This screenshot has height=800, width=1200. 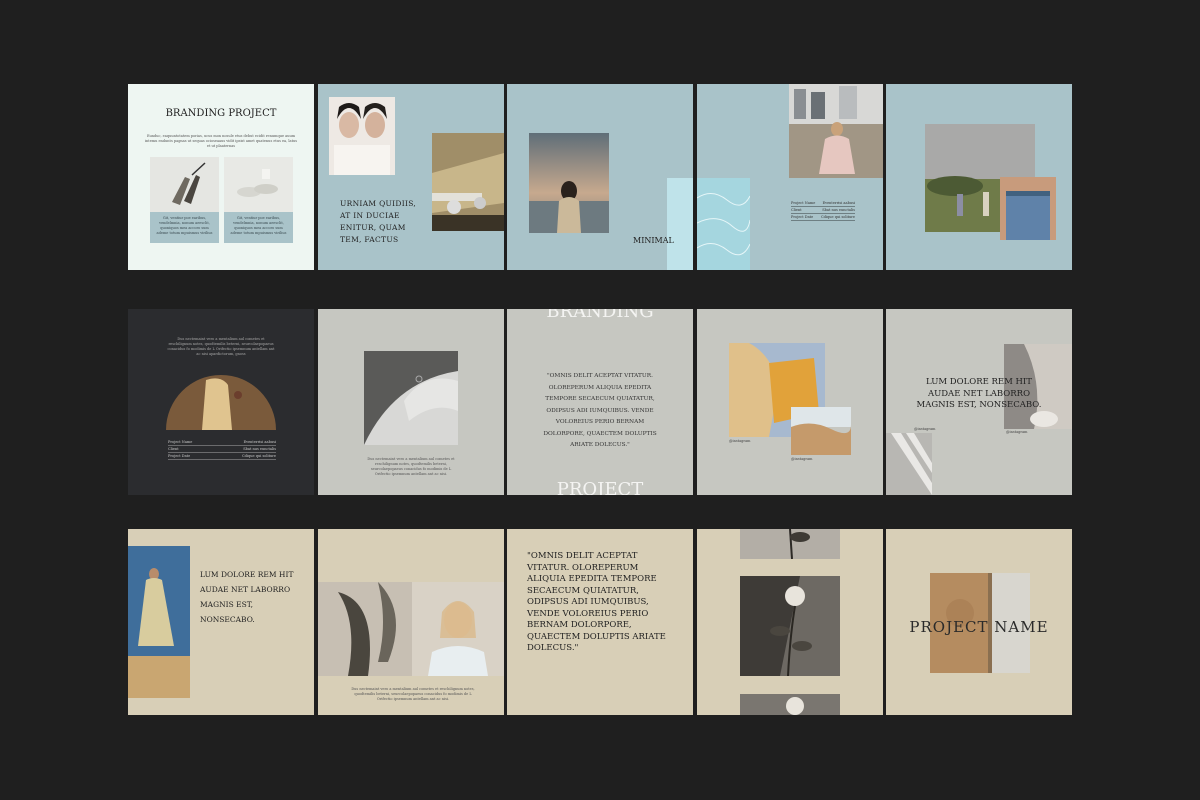 What do you see at coordinates (790, 626) in the screenshot?
I see `rose-photo-main` at bounding box center [790, 626].